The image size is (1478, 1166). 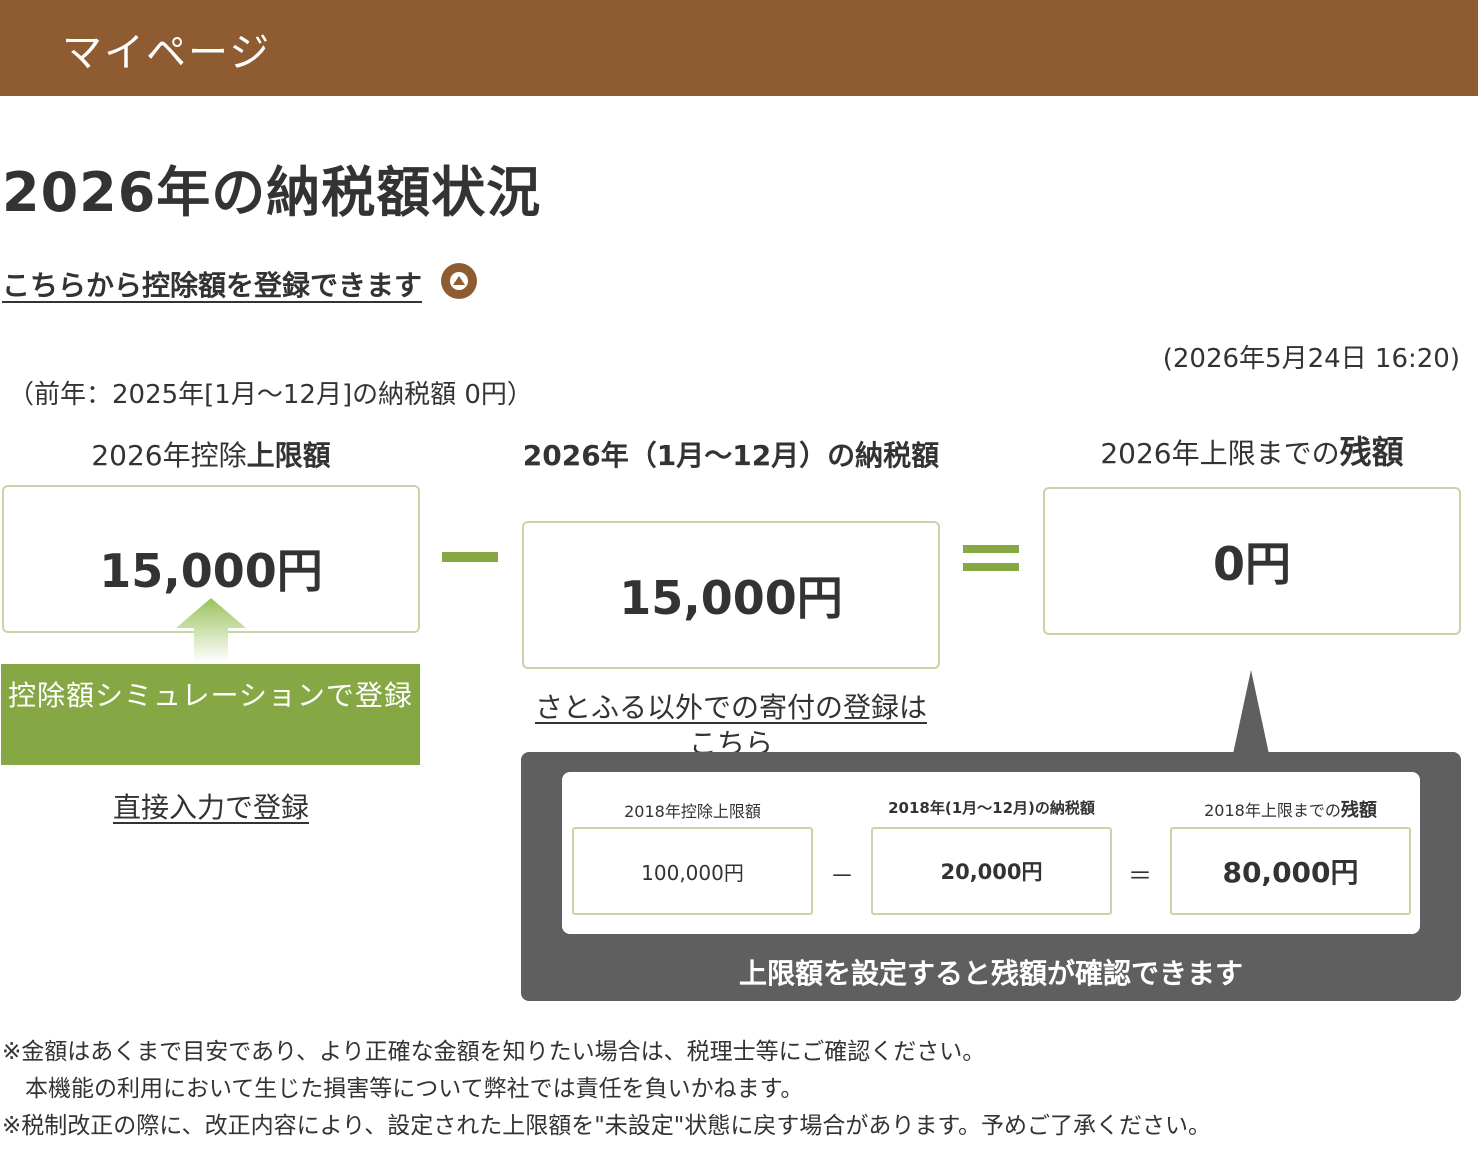 What do you see at coordinates (739, 48) in the screenshot?
I see `page-header: マイページ` at bounding box center [739, 48].